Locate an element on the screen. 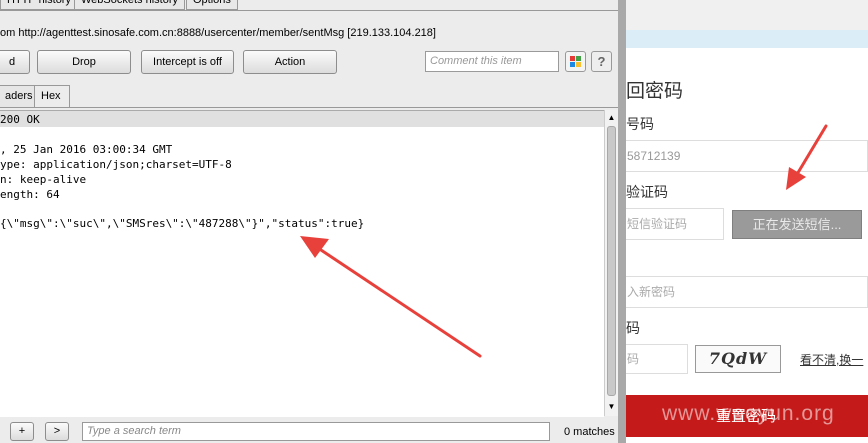 The height and width of the screenshot is (443, 868). color-grid-icon is located at coordinates (575, 61).